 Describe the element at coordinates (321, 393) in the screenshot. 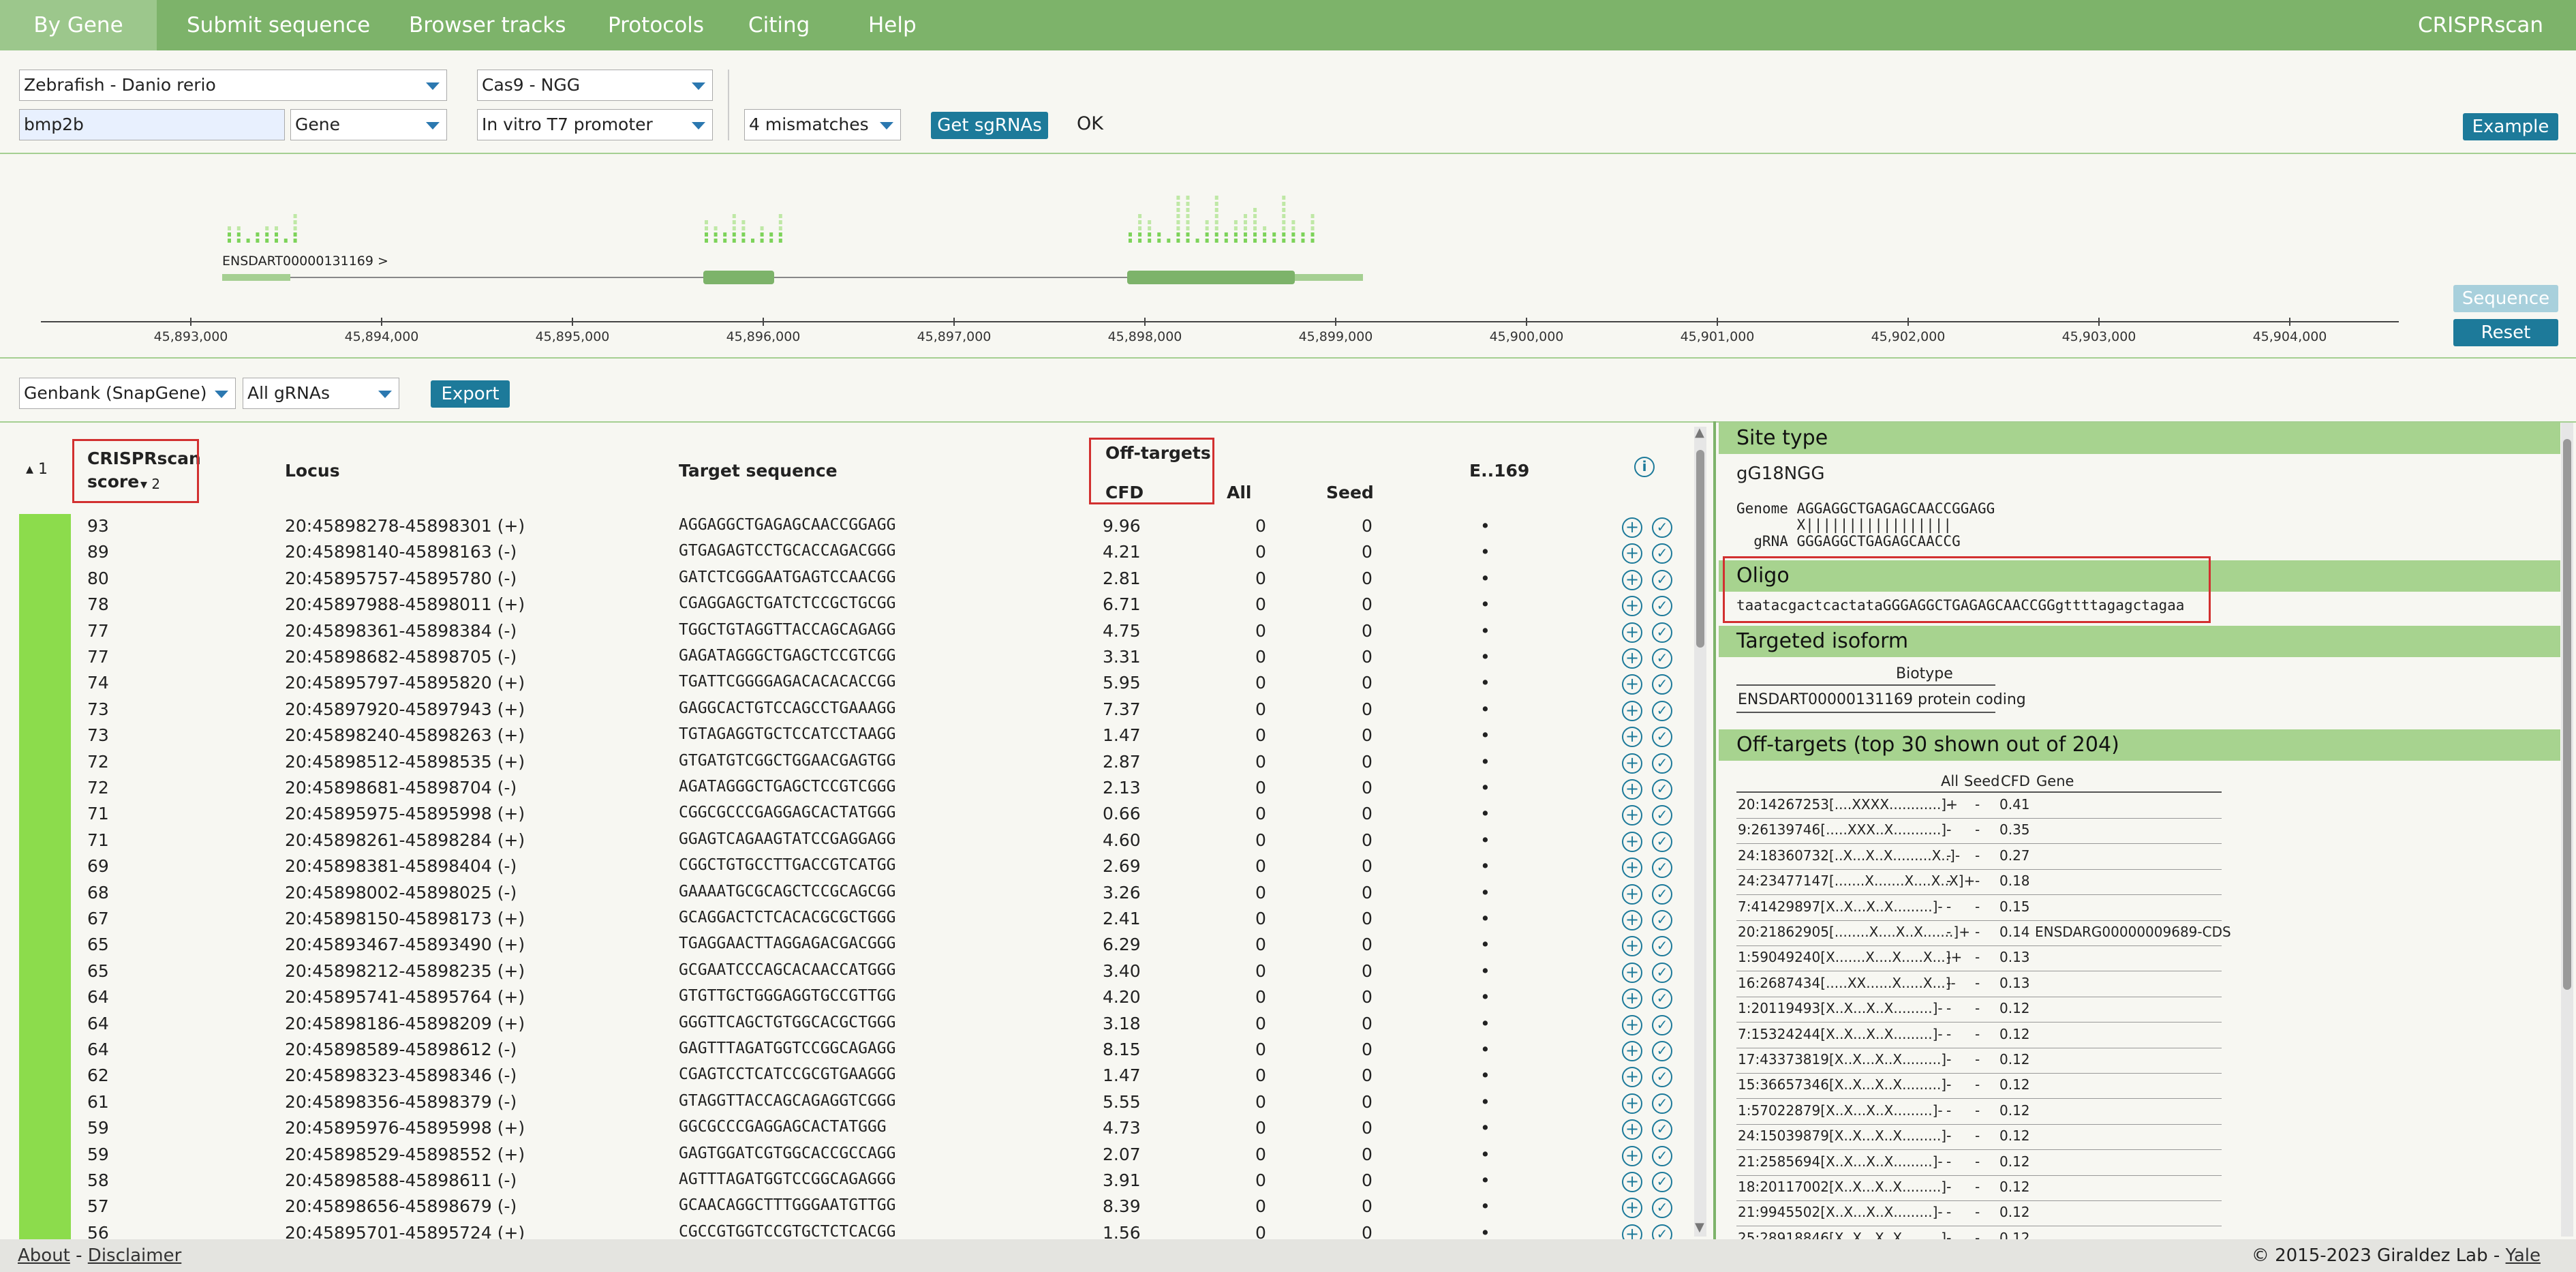

I see `grna-filter-select: All gRNAs` at that location.